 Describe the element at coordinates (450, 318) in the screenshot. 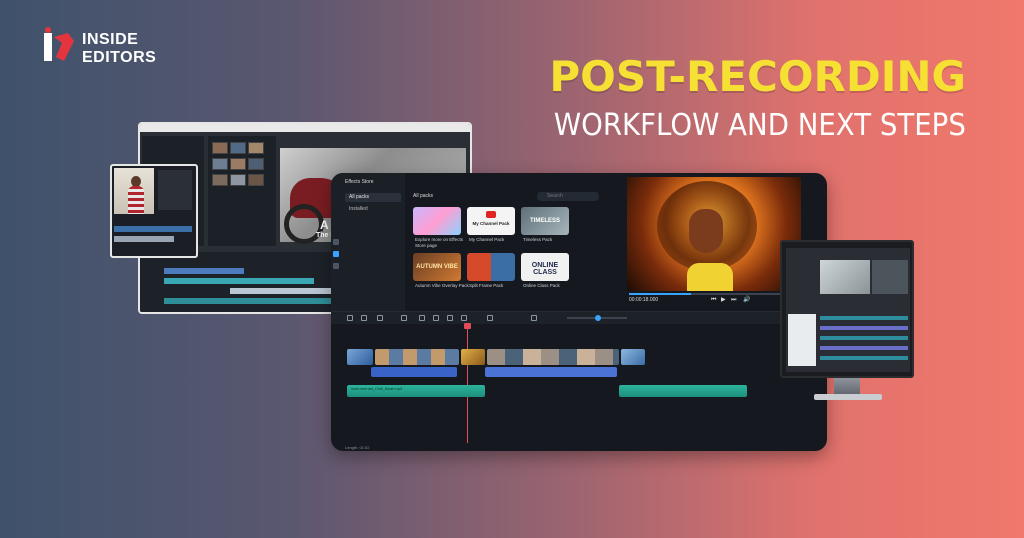

I see `color-adjust-icon` at that location.